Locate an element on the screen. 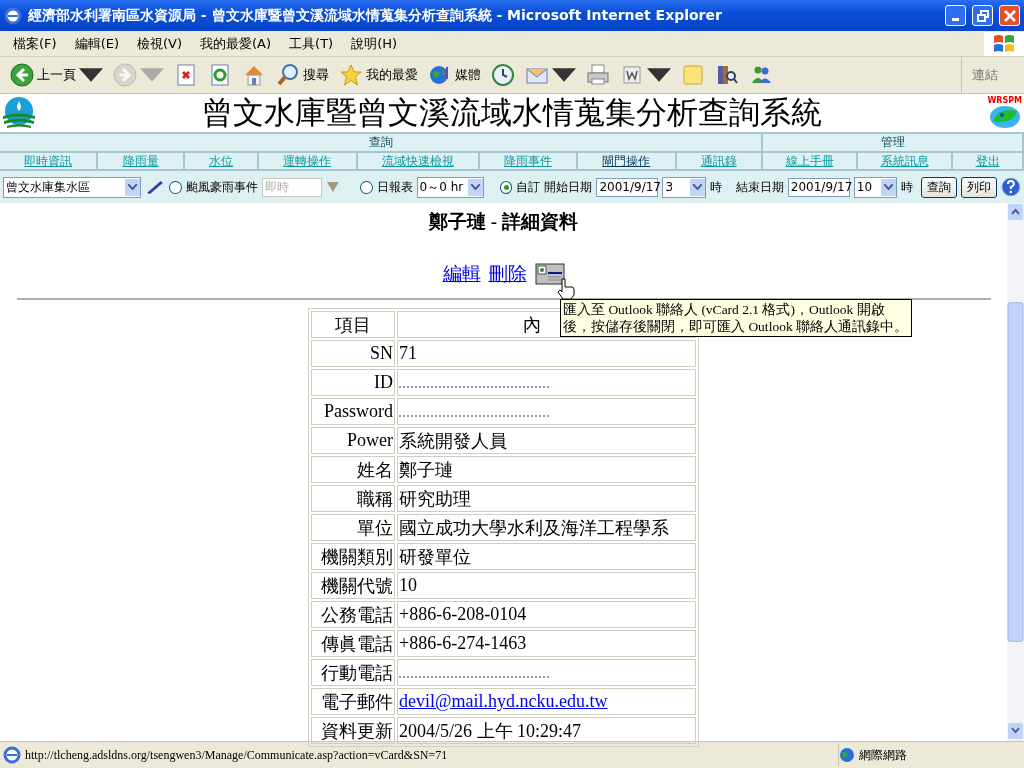 The image size is (1024, 768). field-label: 電子郵件 is located at coordinates (353, 701).